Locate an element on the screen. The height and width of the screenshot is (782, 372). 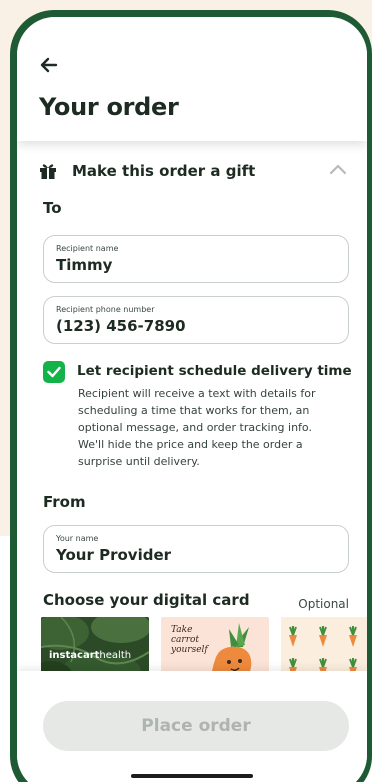
home-indicator is located at coordinates (192, 776).